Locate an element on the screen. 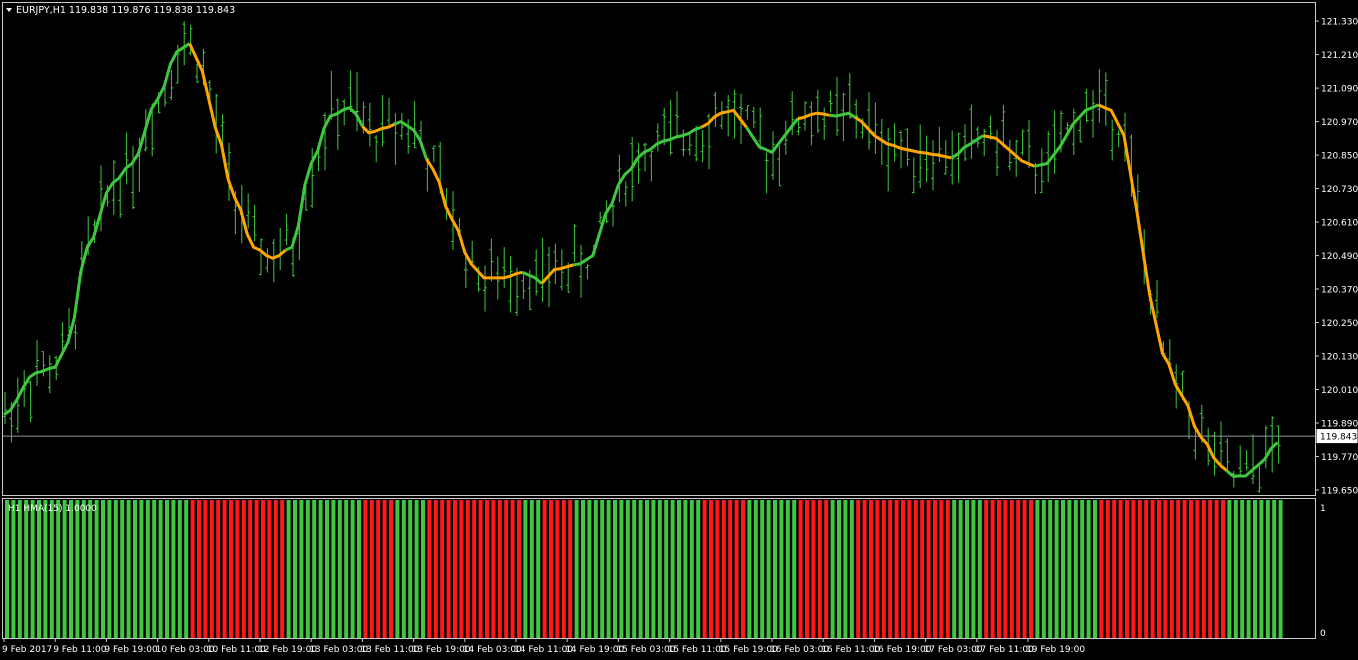 The height and width of the screenshot is (660, 1358). indicator-label: H1 HMA(15) 1.0000 is located at coordinates (52, 509).